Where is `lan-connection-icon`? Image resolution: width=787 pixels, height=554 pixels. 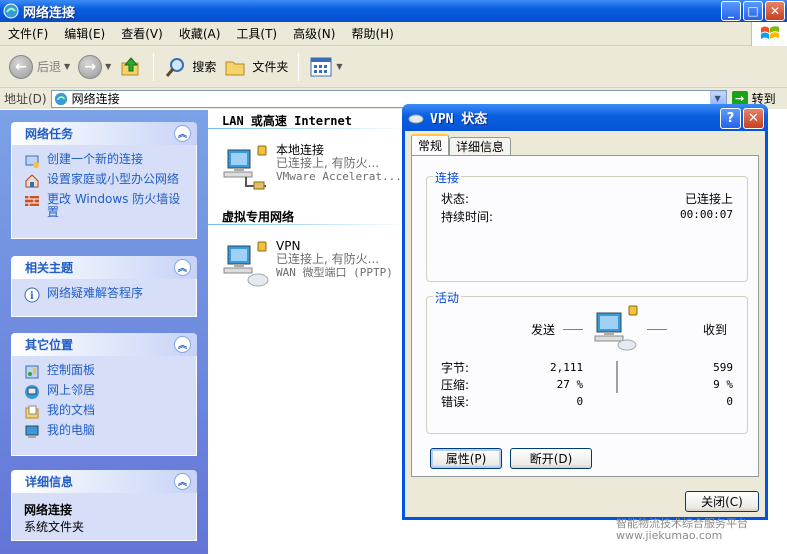
lan-connection-icon is located at coordinates (247, 169).